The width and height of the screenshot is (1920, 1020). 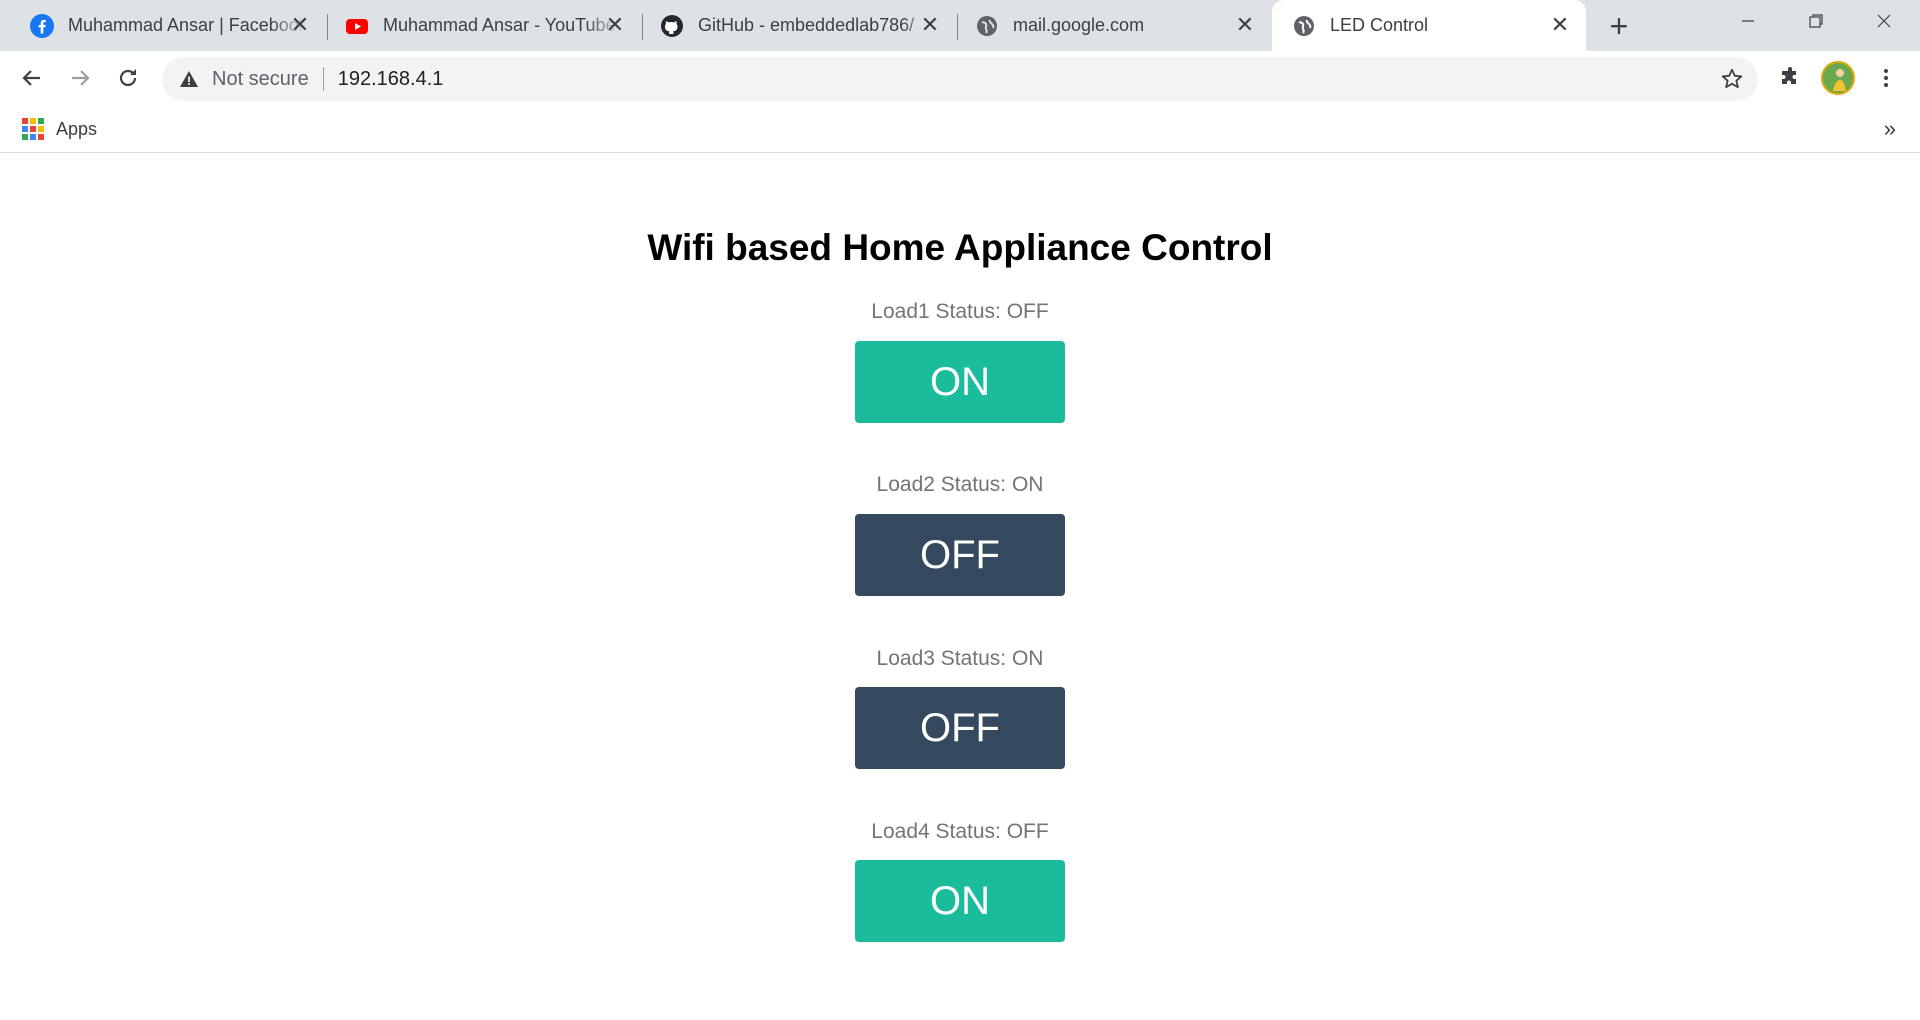 I want to click on page-title: Wifi based Home Appliance Control, so click(x=960, y=247).